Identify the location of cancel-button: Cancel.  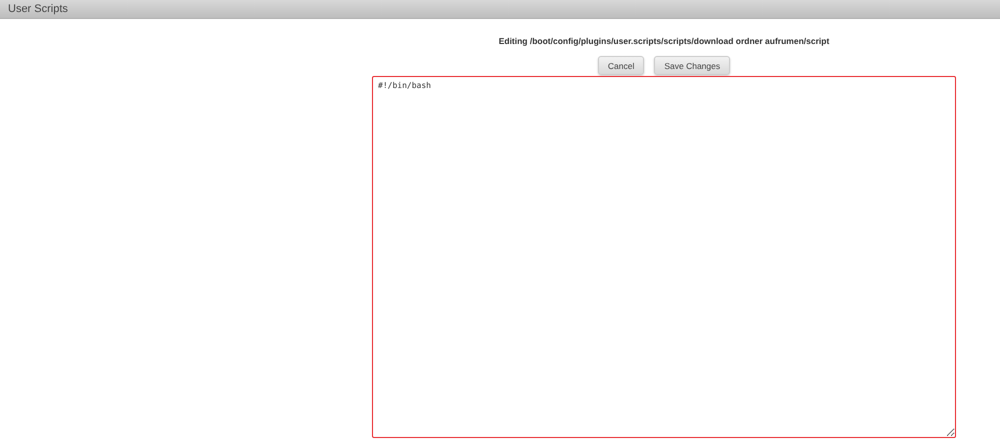
(621, 65).